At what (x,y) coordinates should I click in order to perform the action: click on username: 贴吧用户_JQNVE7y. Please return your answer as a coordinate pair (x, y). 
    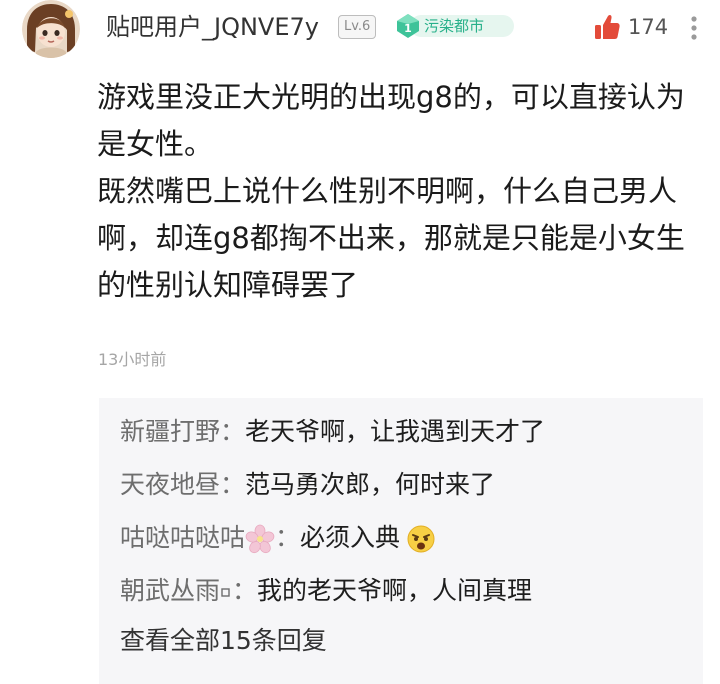
    Looking at the image, I should click on (212, 27).